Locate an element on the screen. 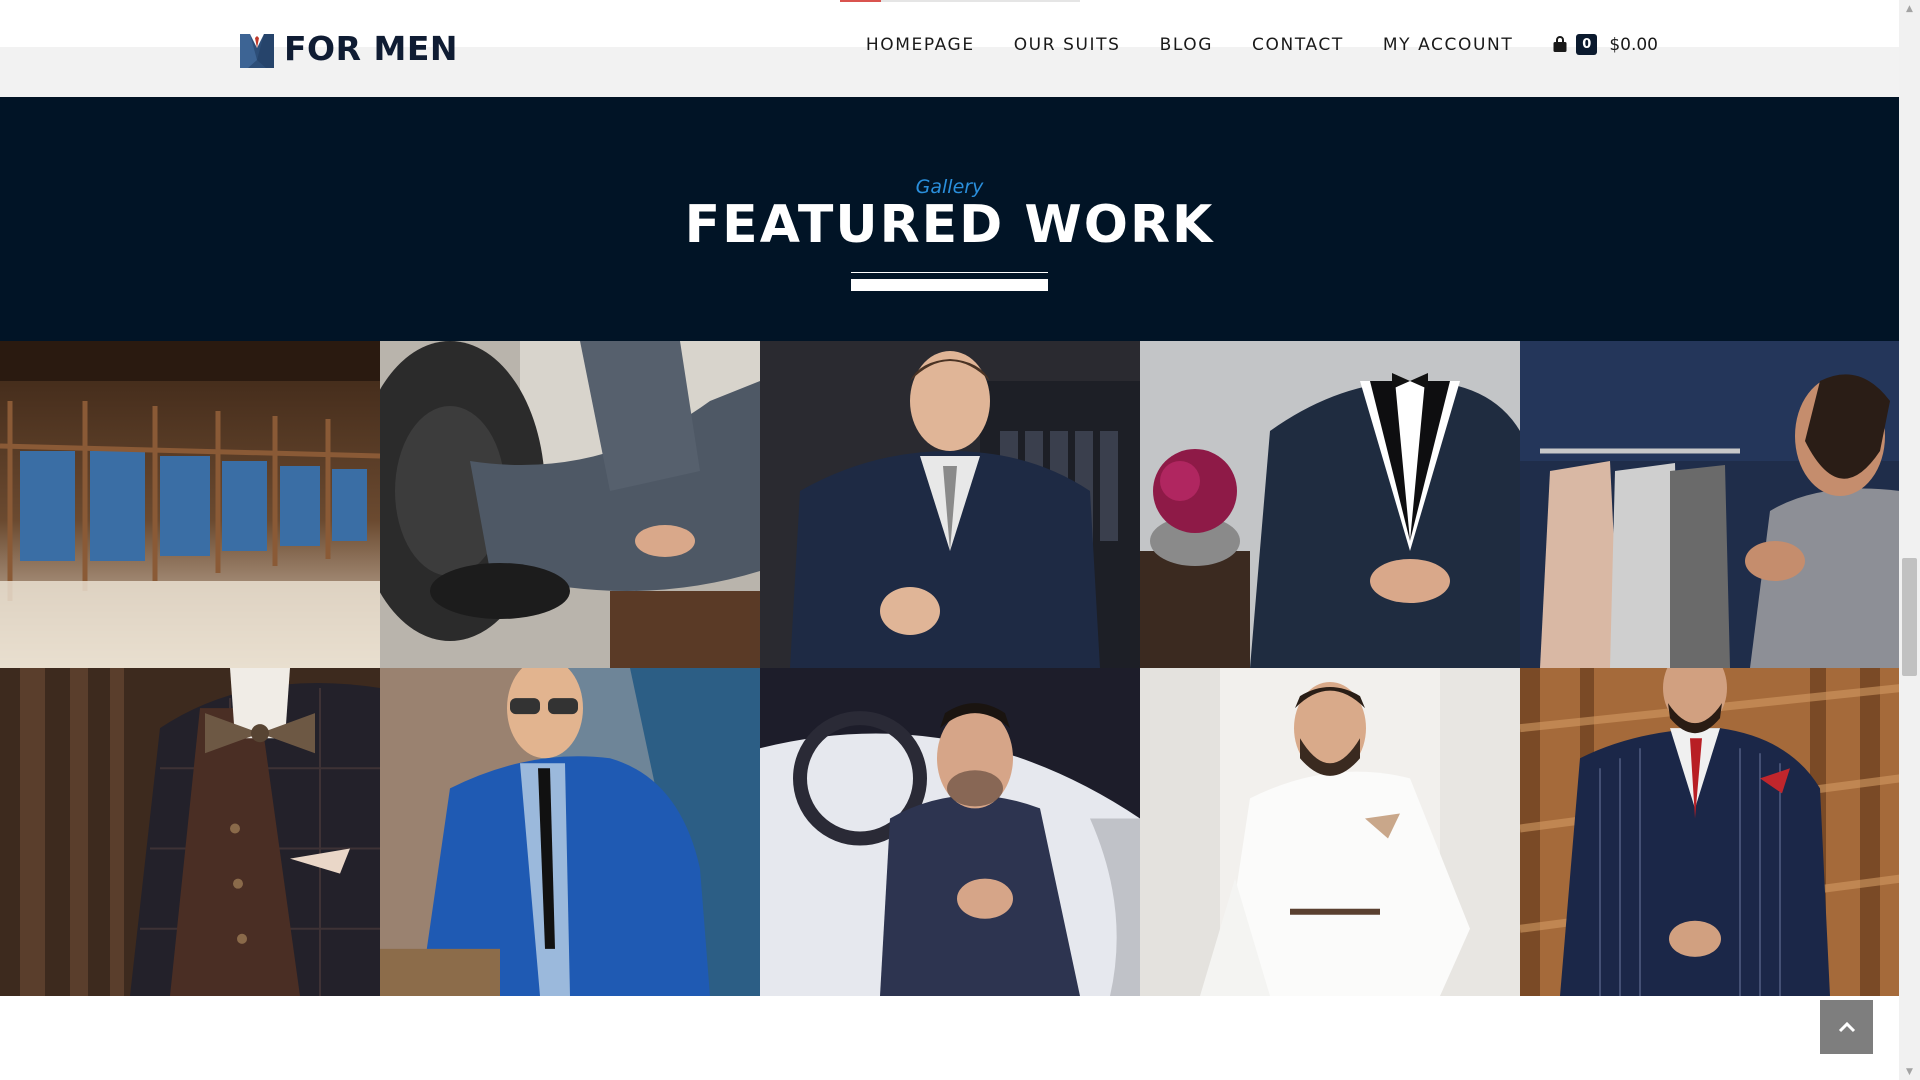 The width and height of the screenshot is (1920, 1080). nav-our-suits: OUR SUITS is located at coordinates (1067, 45).